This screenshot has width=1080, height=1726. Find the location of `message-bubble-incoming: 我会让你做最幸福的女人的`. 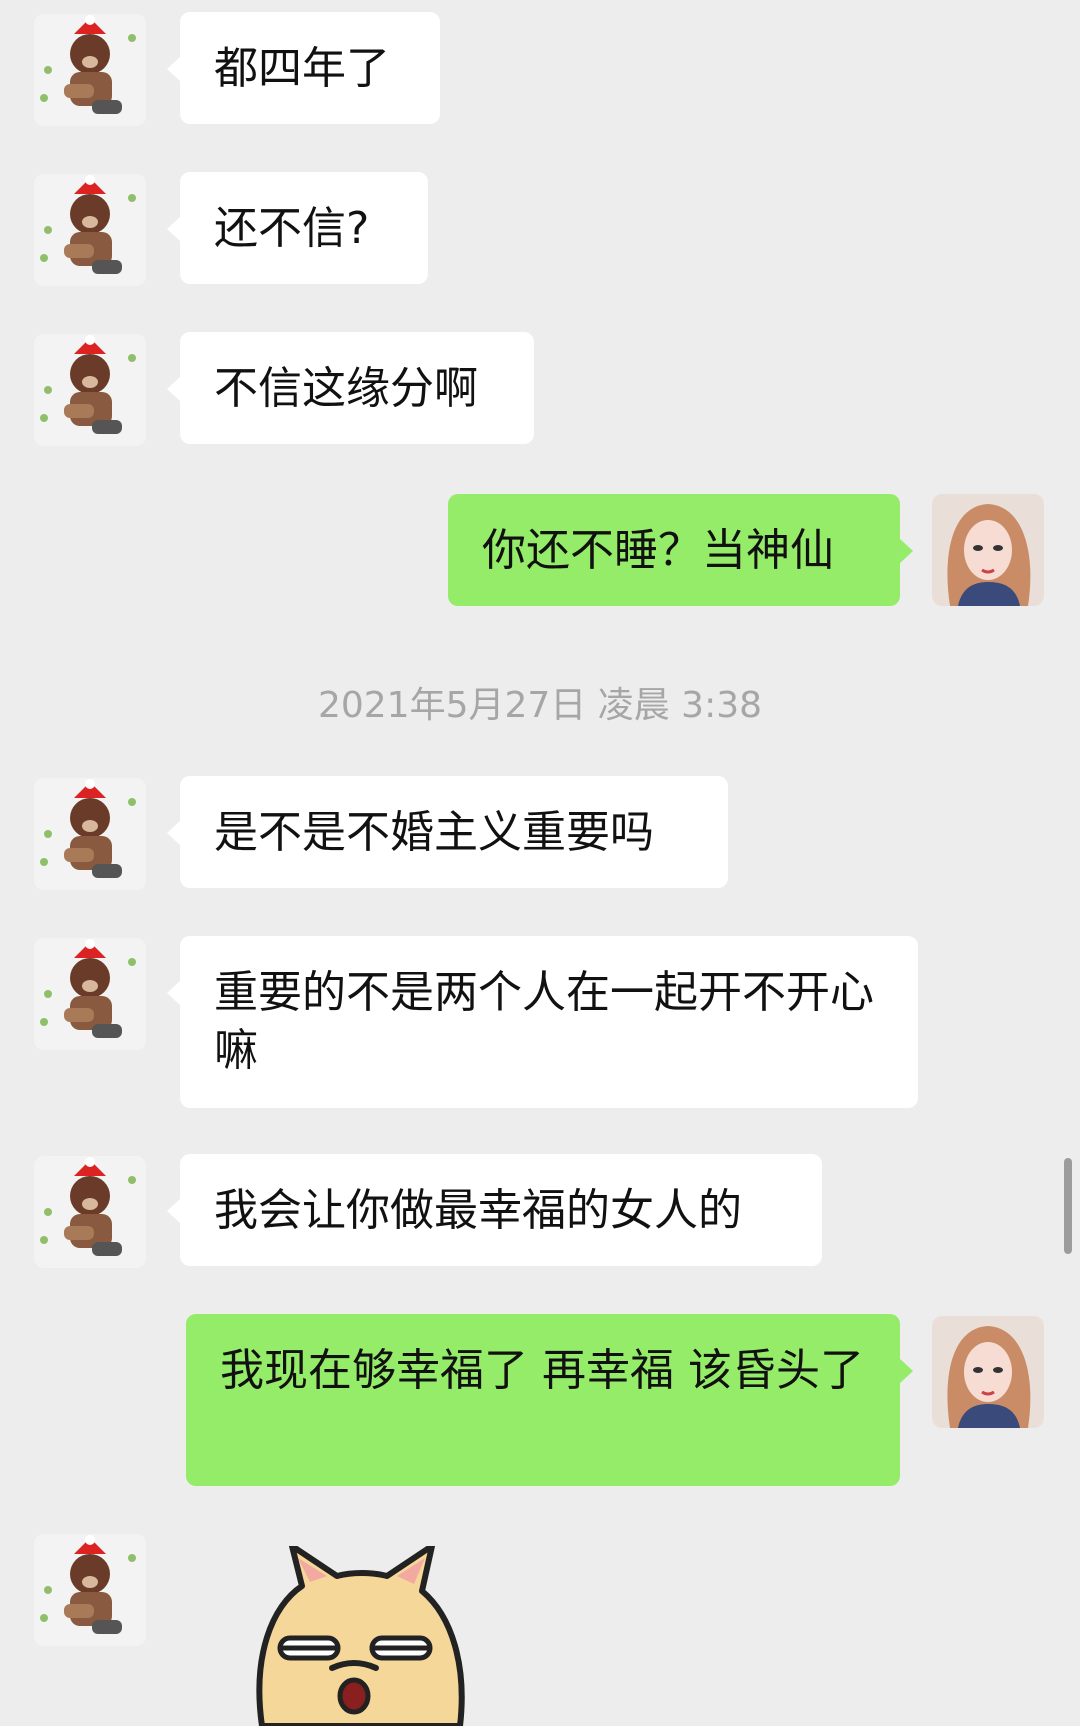

message-bubble-incoming: 我会让你做最幸福的女人的 is located at coordinates (494, 1210).